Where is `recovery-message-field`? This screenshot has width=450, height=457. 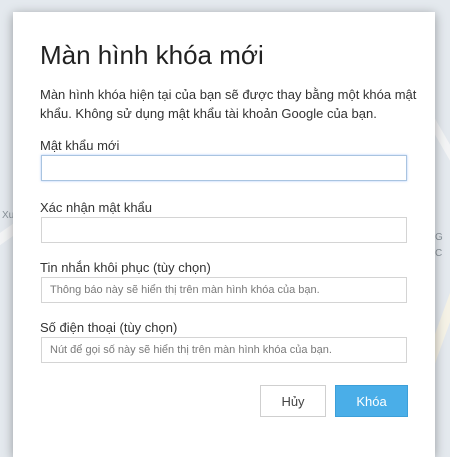
recovery-message-field is located at coordinates (224, 290).